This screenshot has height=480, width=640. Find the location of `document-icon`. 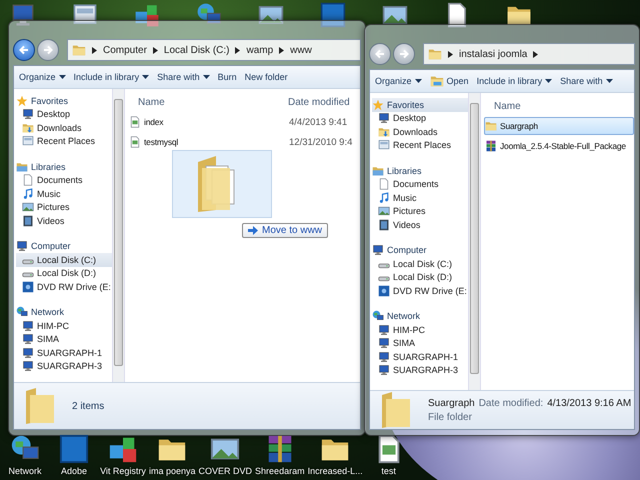

document-icon is located at coordinates (28, 180).